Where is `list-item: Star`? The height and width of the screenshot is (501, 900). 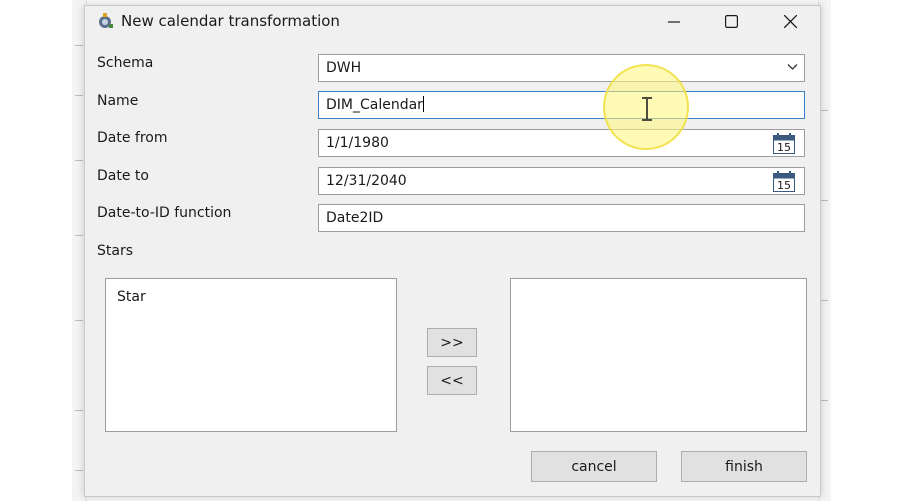 list-item: Star is located at coordinates (131, 297).